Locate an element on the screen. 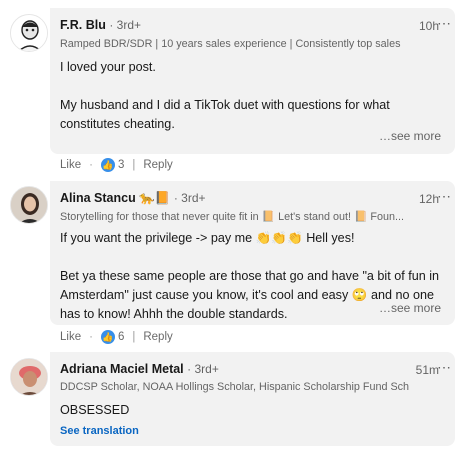  comment-actions: Like · 👍 6 | Reply is located at coordinates (116, 337).